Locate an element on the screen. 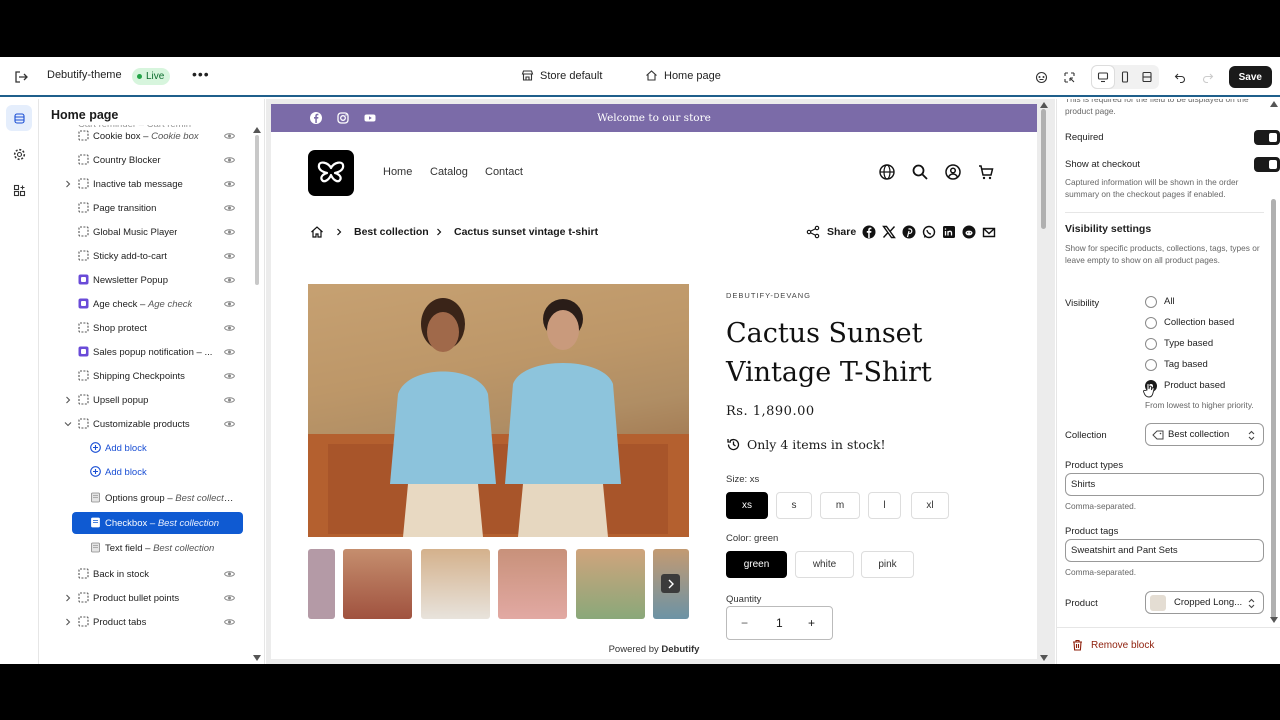 The width and height of the screenshot is (1280, 720). collection-select: Best collection is located at coordinates (1204, 434).